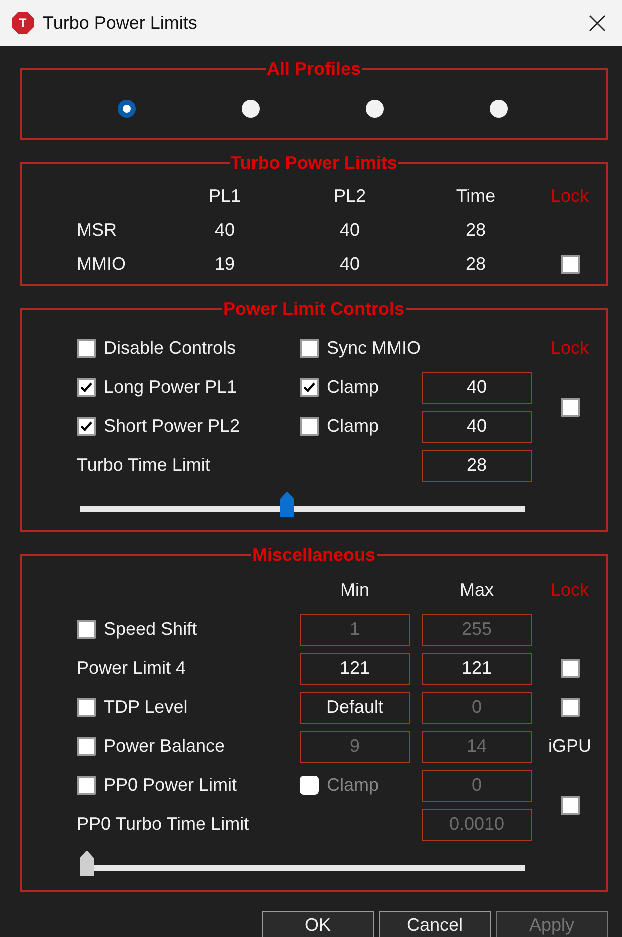 This screenshot has height=937, width=622. I want to click on close-icon, so click(597, 23).